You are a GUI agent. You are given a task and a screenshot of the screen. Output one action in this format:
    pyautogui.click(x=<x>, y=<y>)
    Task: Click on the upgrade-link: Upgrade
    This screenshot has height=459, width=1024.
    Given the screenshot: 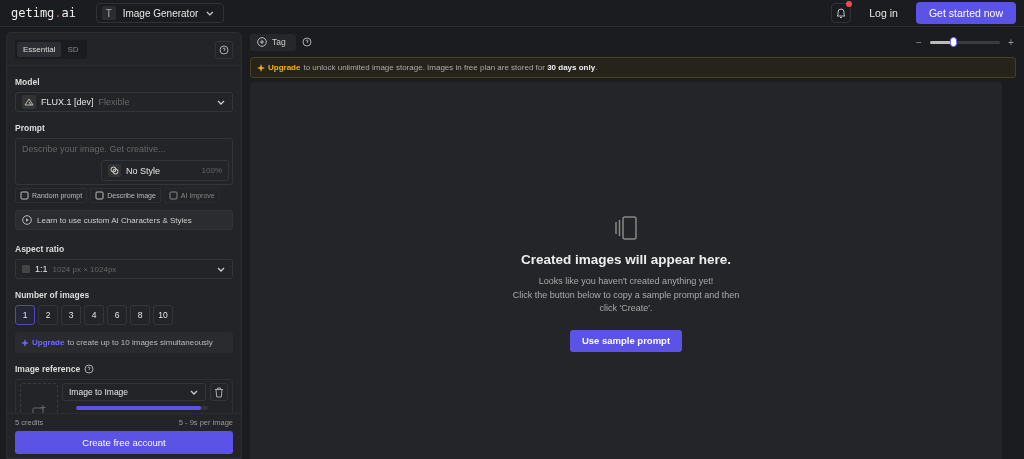 What is the action you would take?
    pyautogui.click(x=284, y=67)
    